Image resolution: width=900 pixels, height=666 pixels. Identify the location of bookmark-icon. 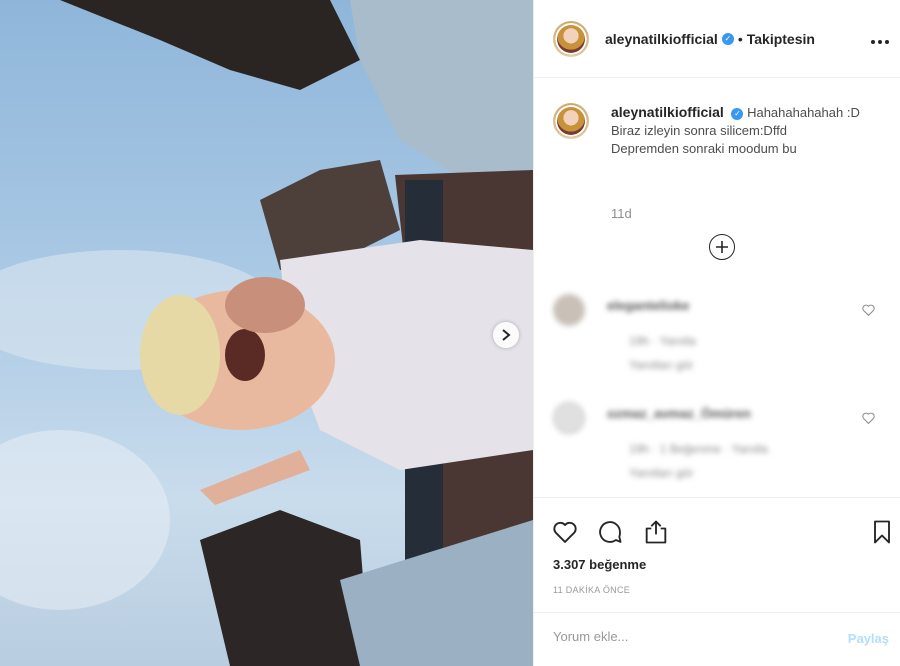
(882, 532).